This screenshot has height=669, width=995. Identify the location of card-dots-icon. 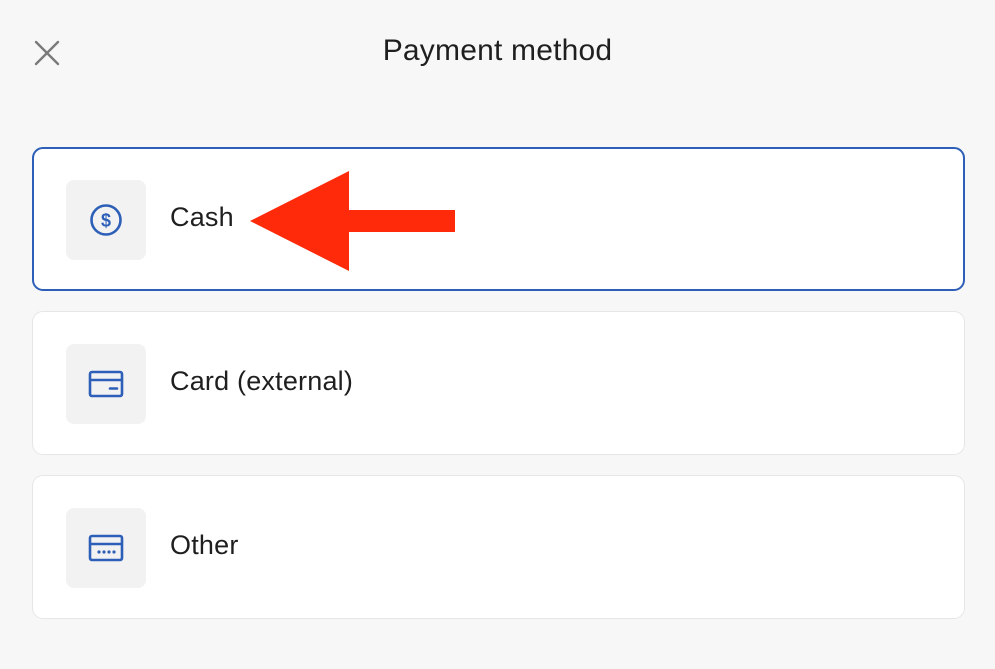
(106, 548).